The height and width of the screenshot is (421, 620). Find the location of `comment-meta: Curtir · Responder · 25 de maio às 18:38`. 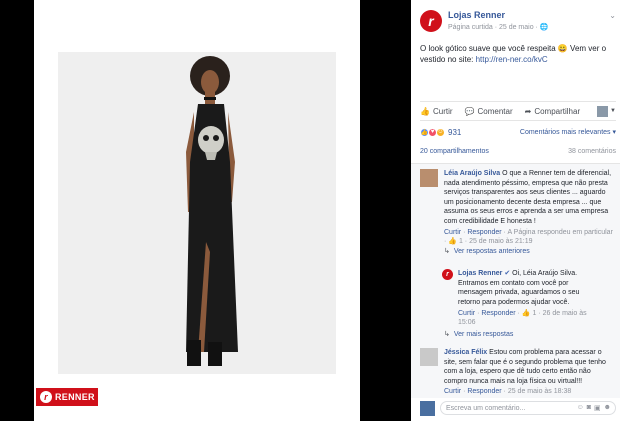

comment-meta: Curtir · Responder · 25 de maio às 18:38 is located at coordinates (508, 391).